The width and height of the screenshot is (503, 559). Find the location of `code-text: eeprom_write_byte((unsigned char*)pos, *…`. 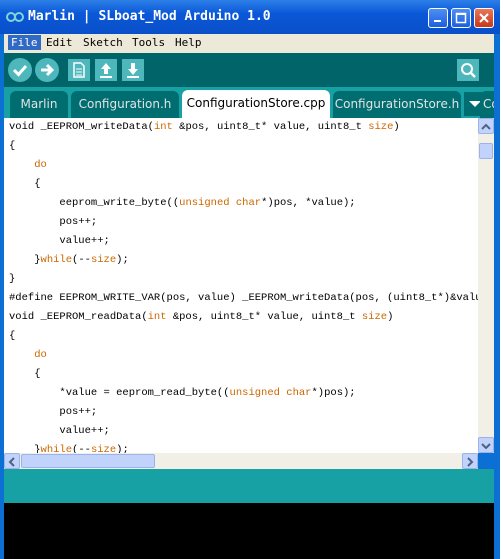

code-text: eeprom_write_byte((unsigned char*)pos, *… is located at coordinates (182, 203).